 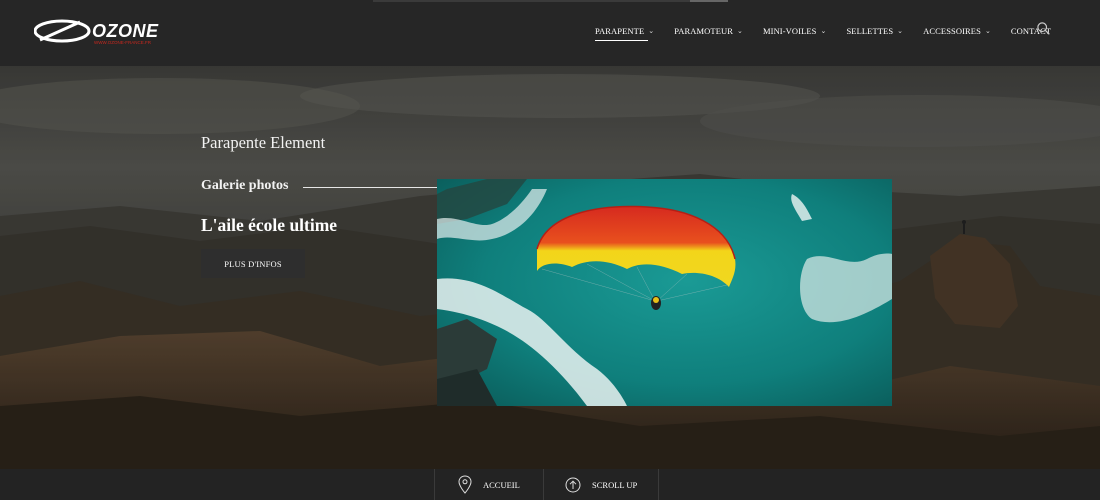 I want to click on logo-url: WWW.OZONE-FRANCE.FR, so click(x=123, y=42).